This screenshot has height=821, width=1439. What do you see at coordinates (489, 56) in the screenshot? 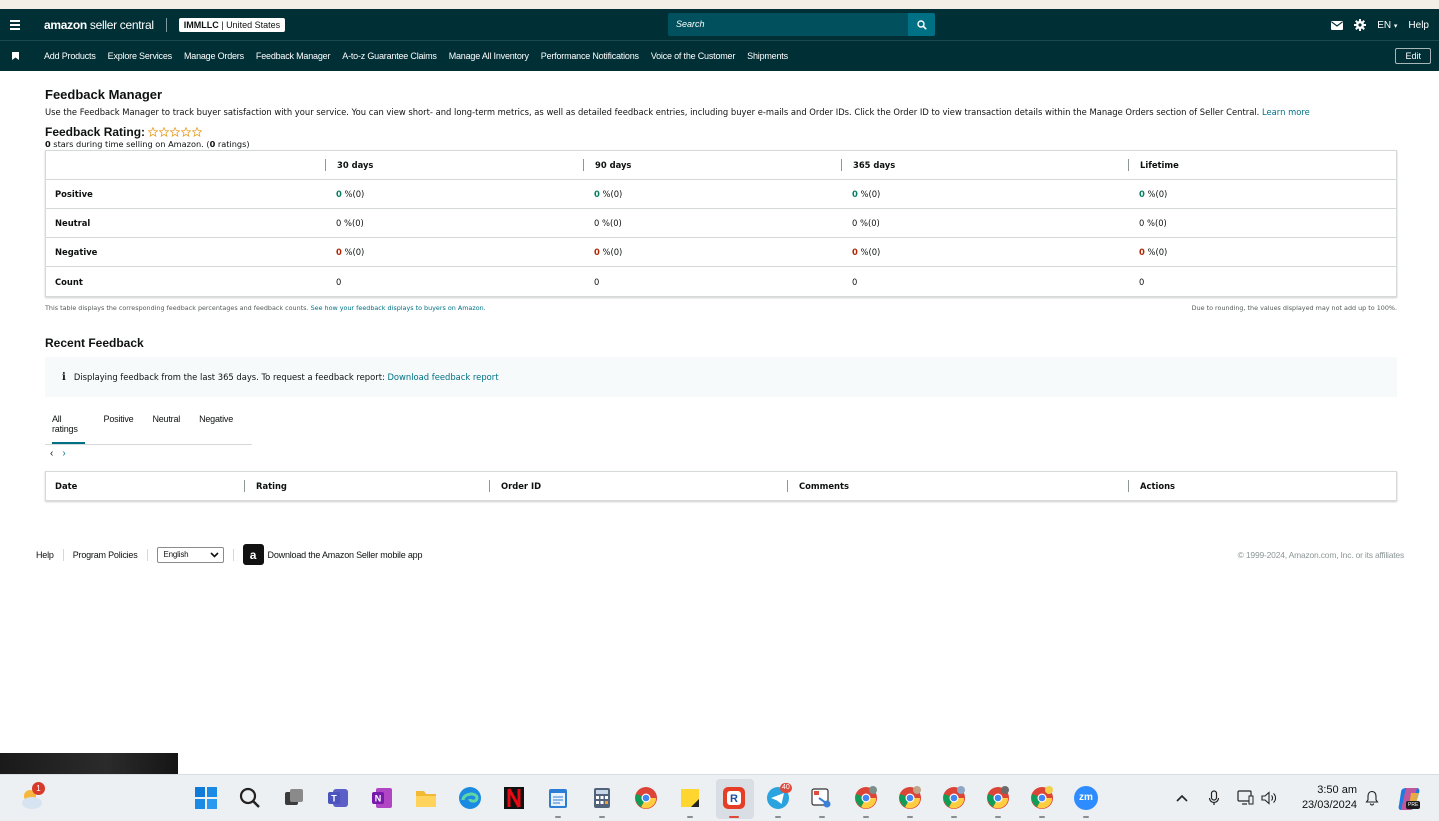
I see `nav-manage-inventory: Manage All Inventory` at bounding box center [489, 56].